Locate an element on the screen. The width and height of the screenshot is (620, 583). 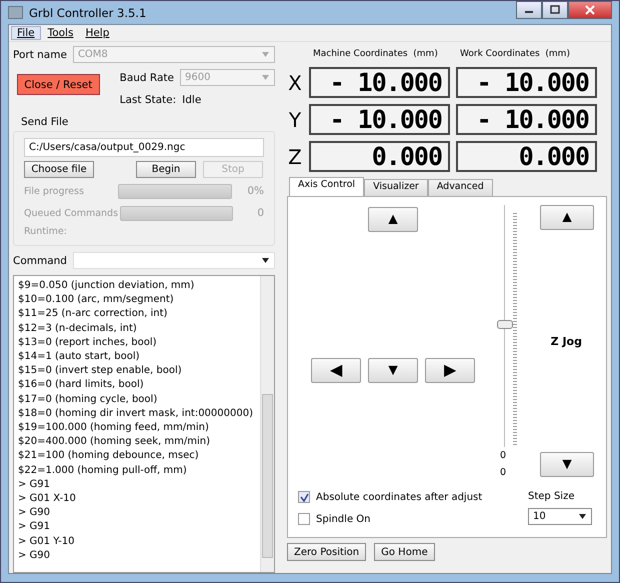
log-line: $19=100.000 (homing feed, mm/min) is located at coordinates (114, 428).